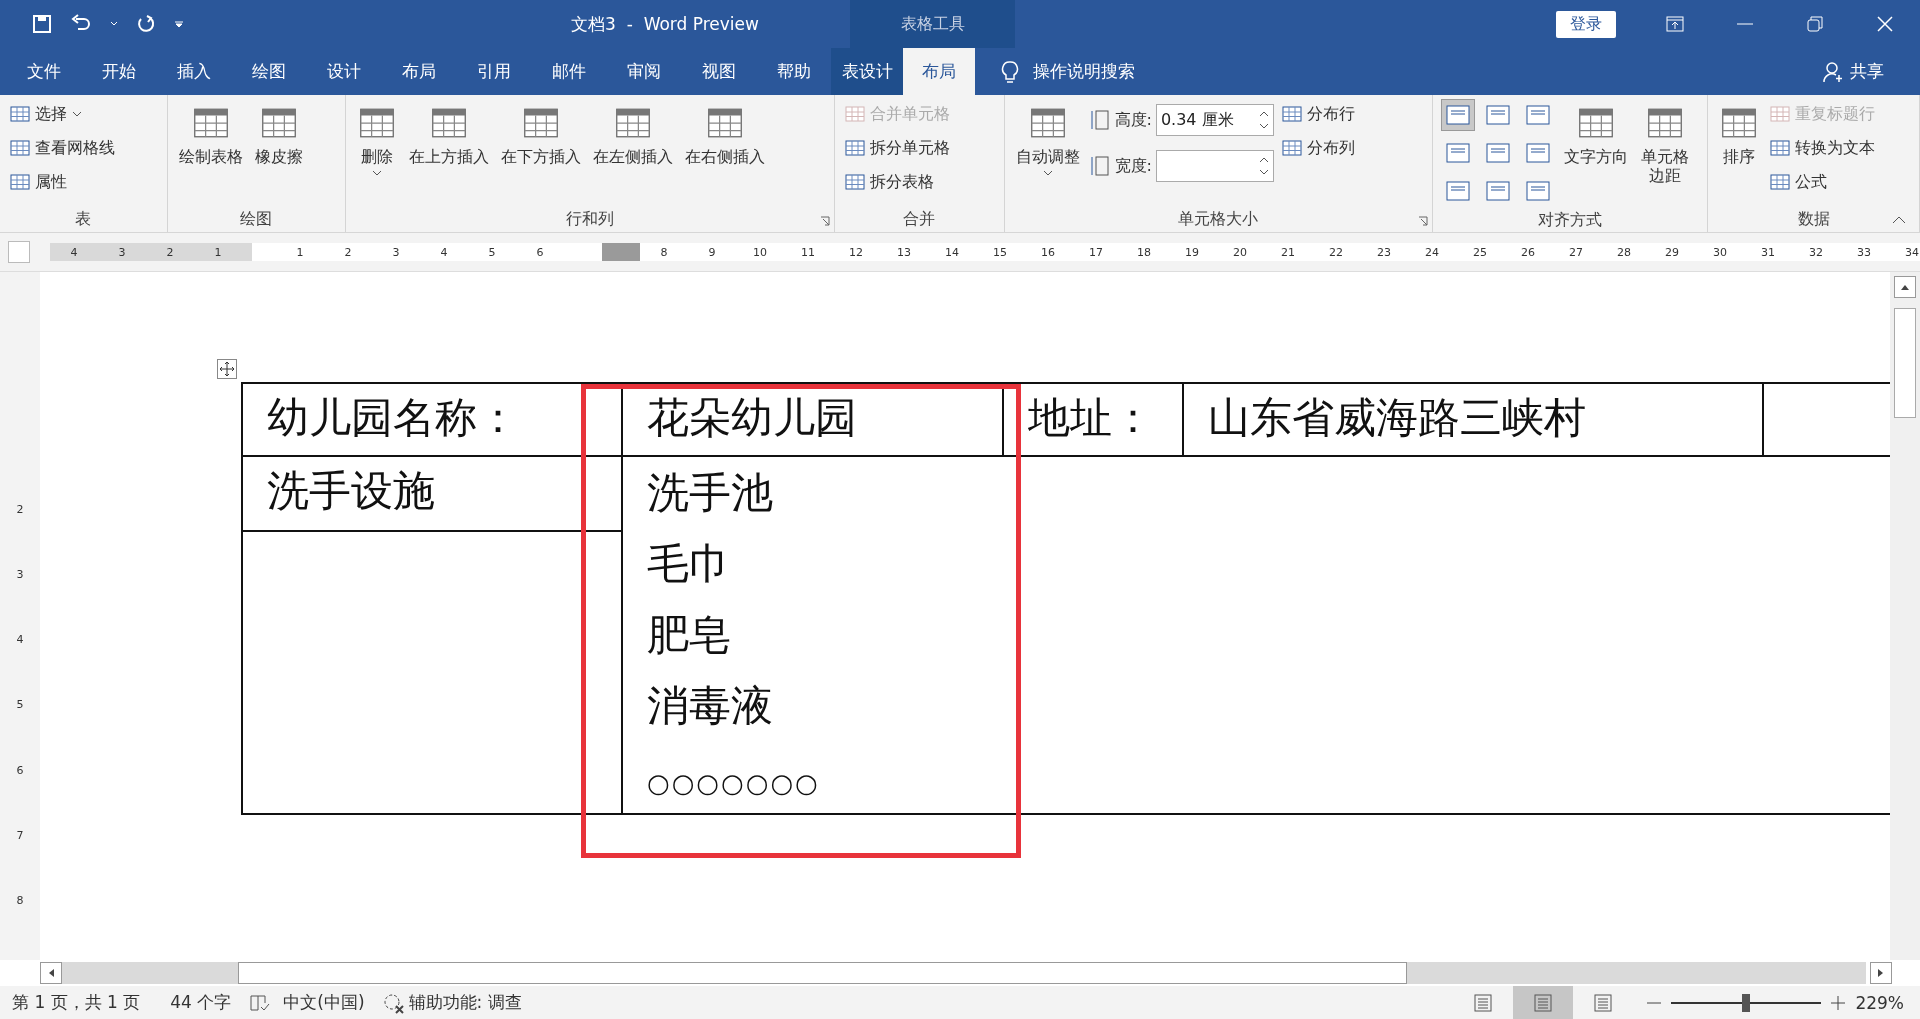 Image resolution: width=1920 pixels, height=1019 pixels. I want to click on view-button, so click(1543, 1002).